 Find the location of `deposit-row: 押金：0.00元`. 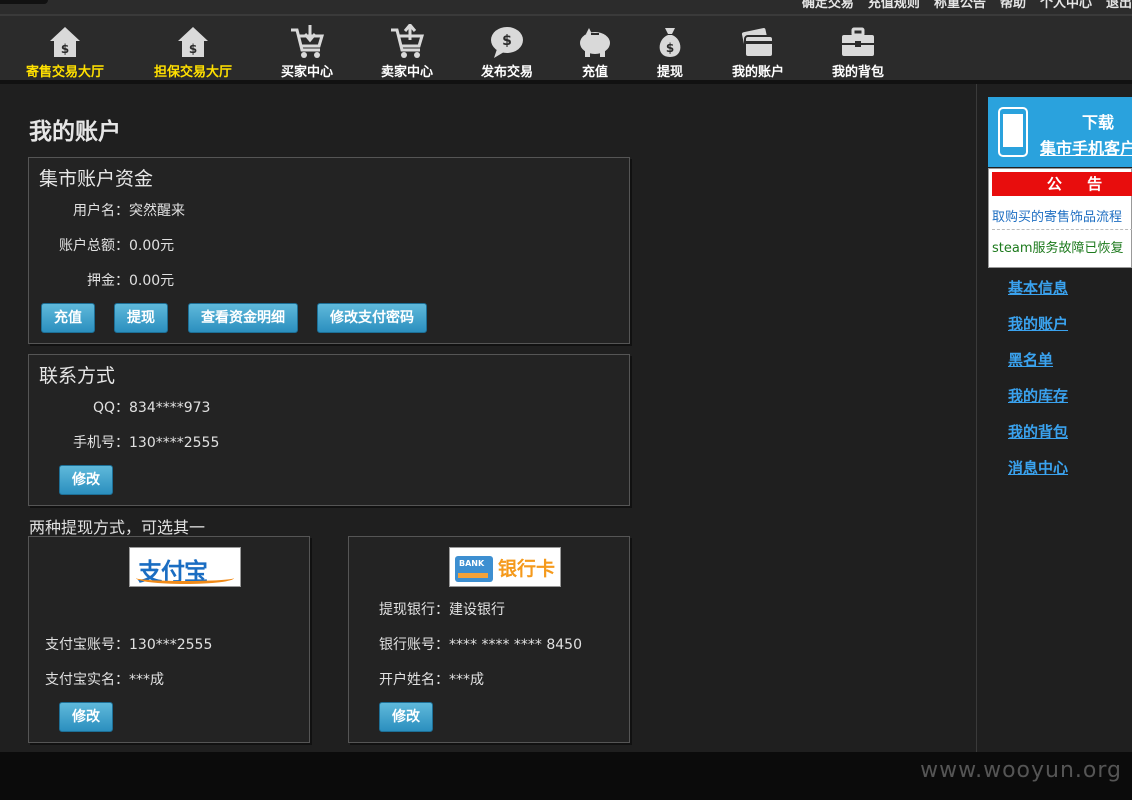

deposit-row: 押金：0.00元 is located at coordinates (101, 280).